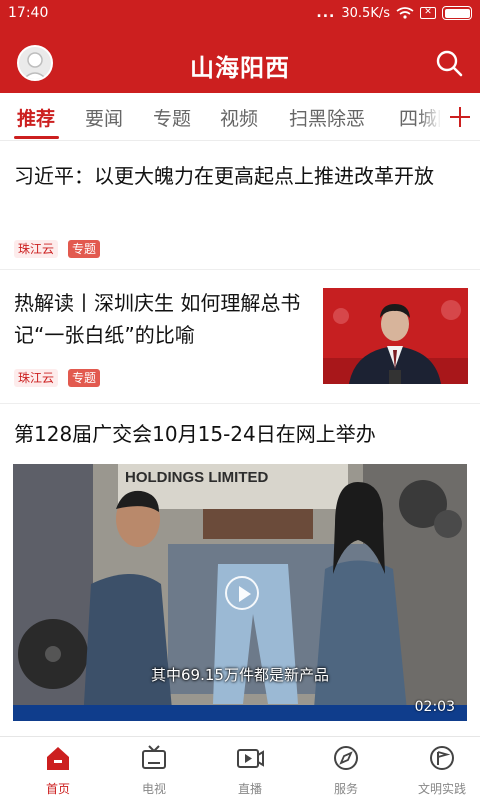  I want to click on bottom-nav: 首页 电视 直播 服务 文明实践, so click(240, 768).